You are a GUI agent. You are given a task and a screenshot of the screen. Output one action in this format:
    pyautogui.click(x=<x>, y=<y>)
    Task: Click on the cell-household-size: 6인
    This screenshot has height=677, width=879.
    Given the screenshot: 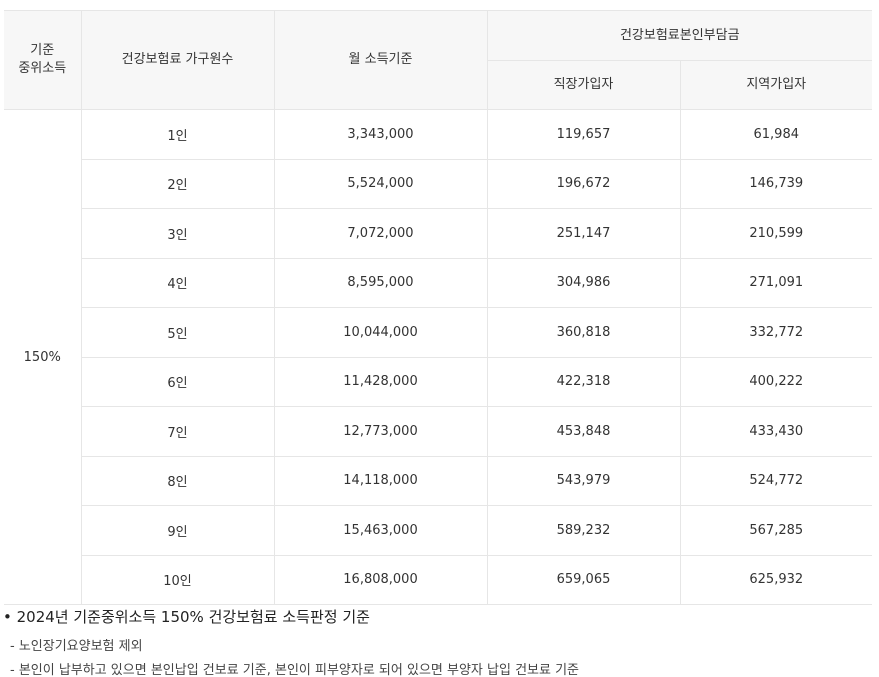 What is the action you would take?
    pyautogui.click(x=177, y=381)
    